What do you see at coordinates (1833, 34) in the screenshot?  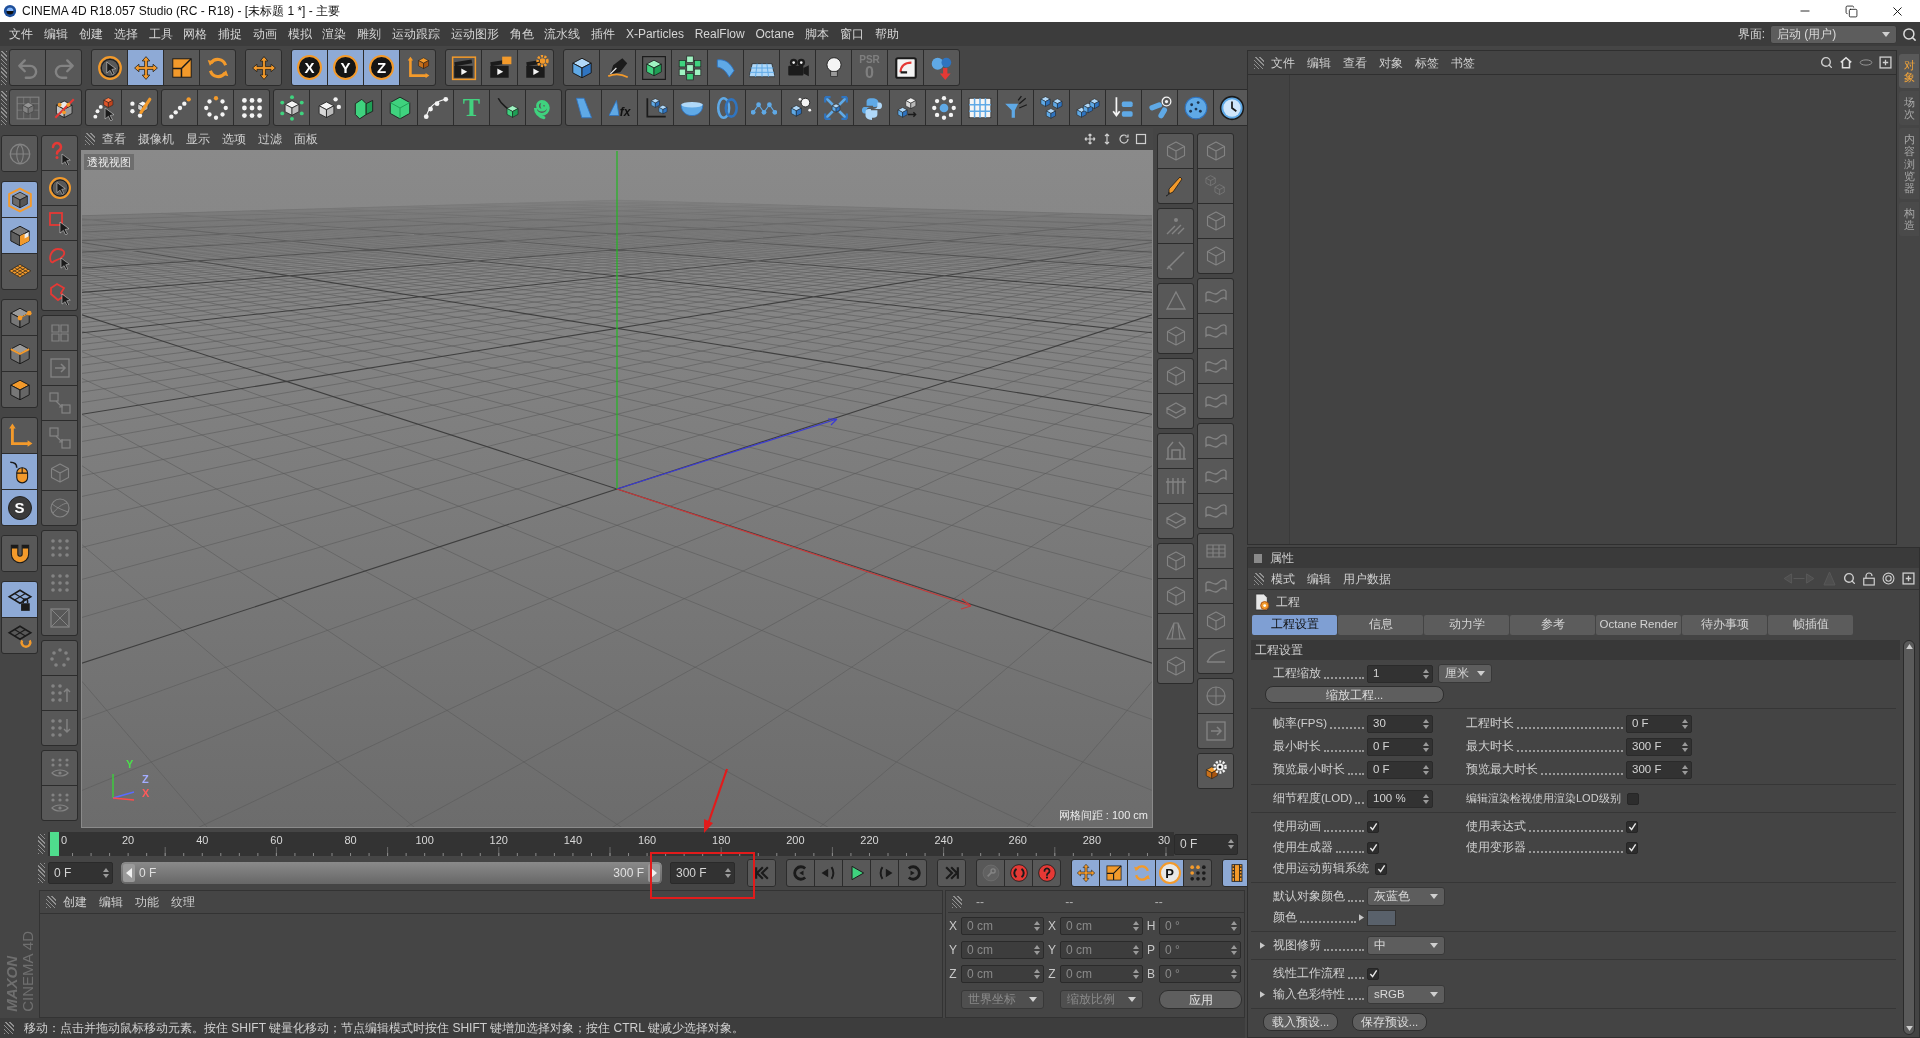 I see `layout-dropdown: 启动 (用户)` at bounding box center [1833, 34].